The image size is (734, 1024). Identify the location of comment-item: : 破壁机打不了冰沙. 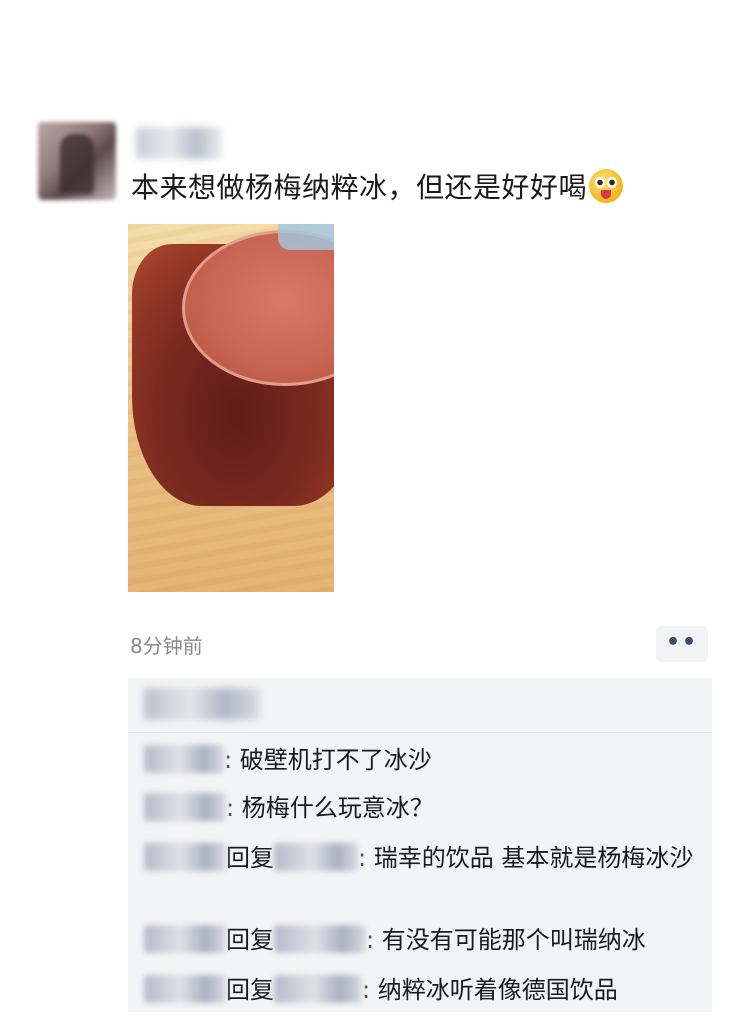
(288, 760).